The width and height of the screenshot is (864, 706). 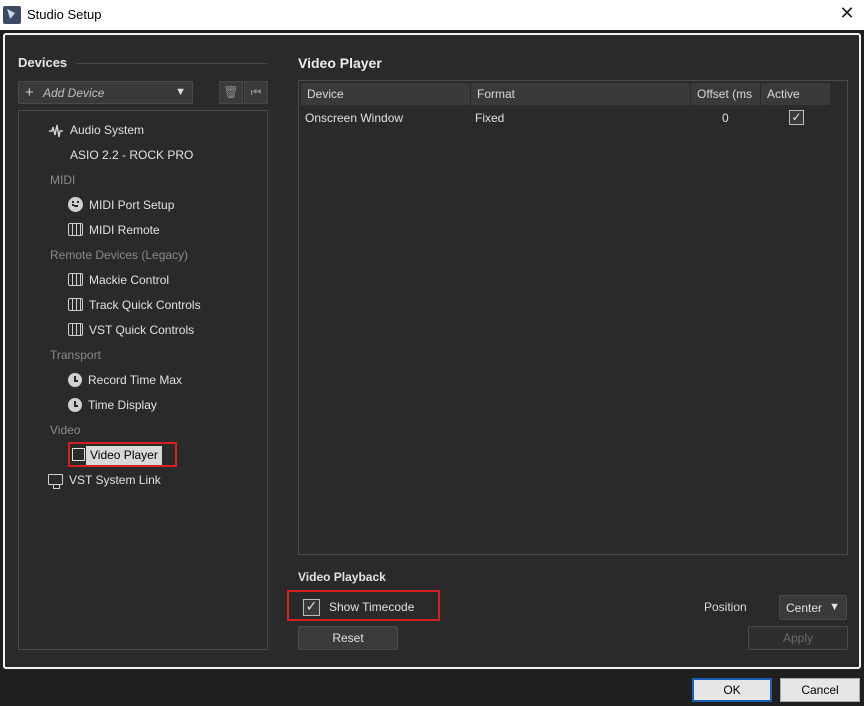 I want to click on trash-icon: 🗑, so click(x=231, y=92).